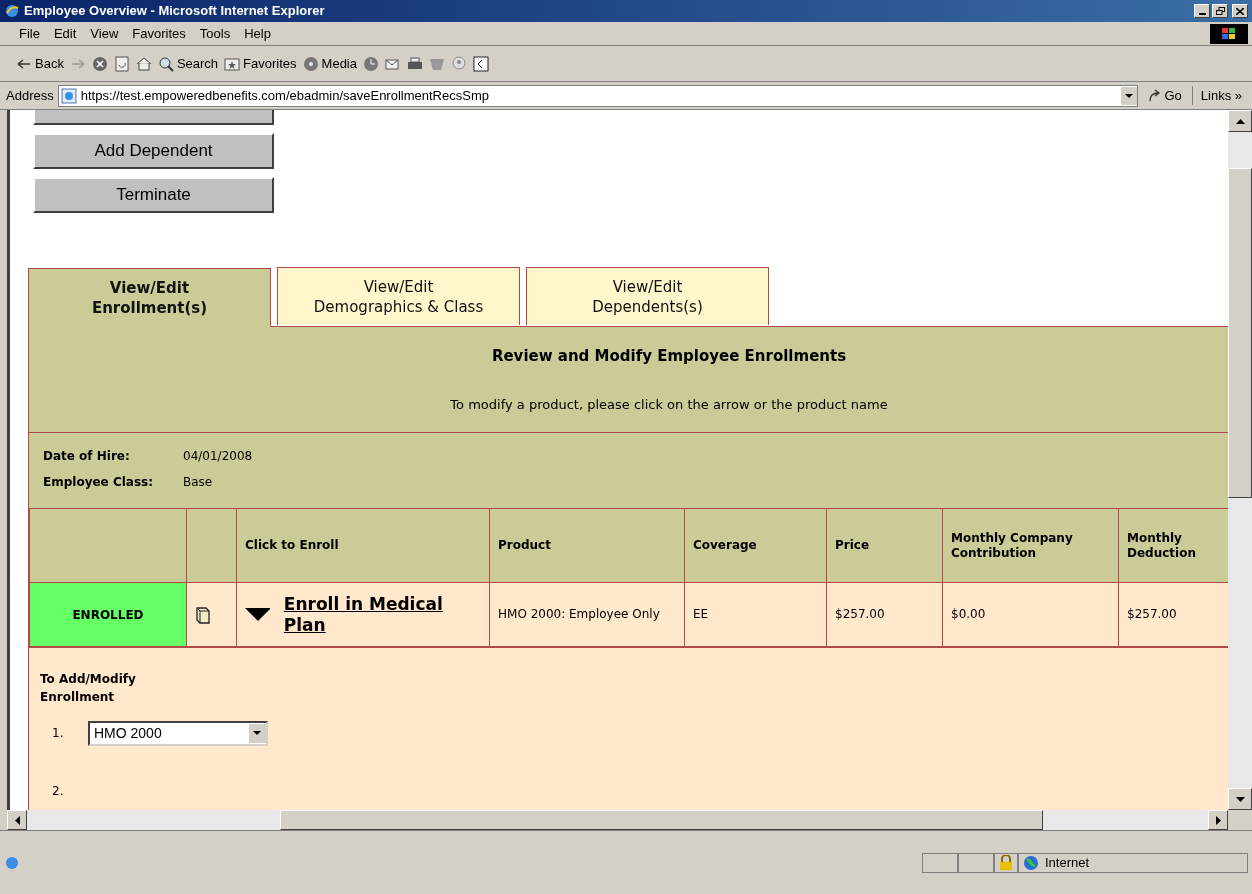 The height and width of the screenshot is (894, 1252). I want to click on column-header: Product, so click(587, 545).